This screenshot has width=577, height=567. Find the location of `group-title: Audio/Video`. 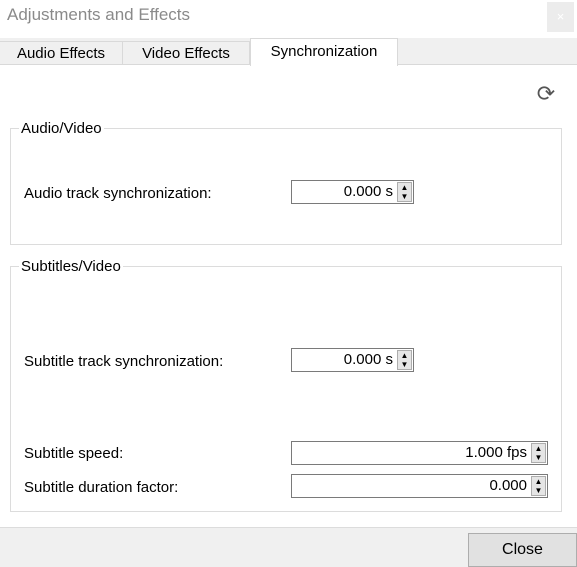

group-title: Audio/Video is located at coordinates (61, 128).